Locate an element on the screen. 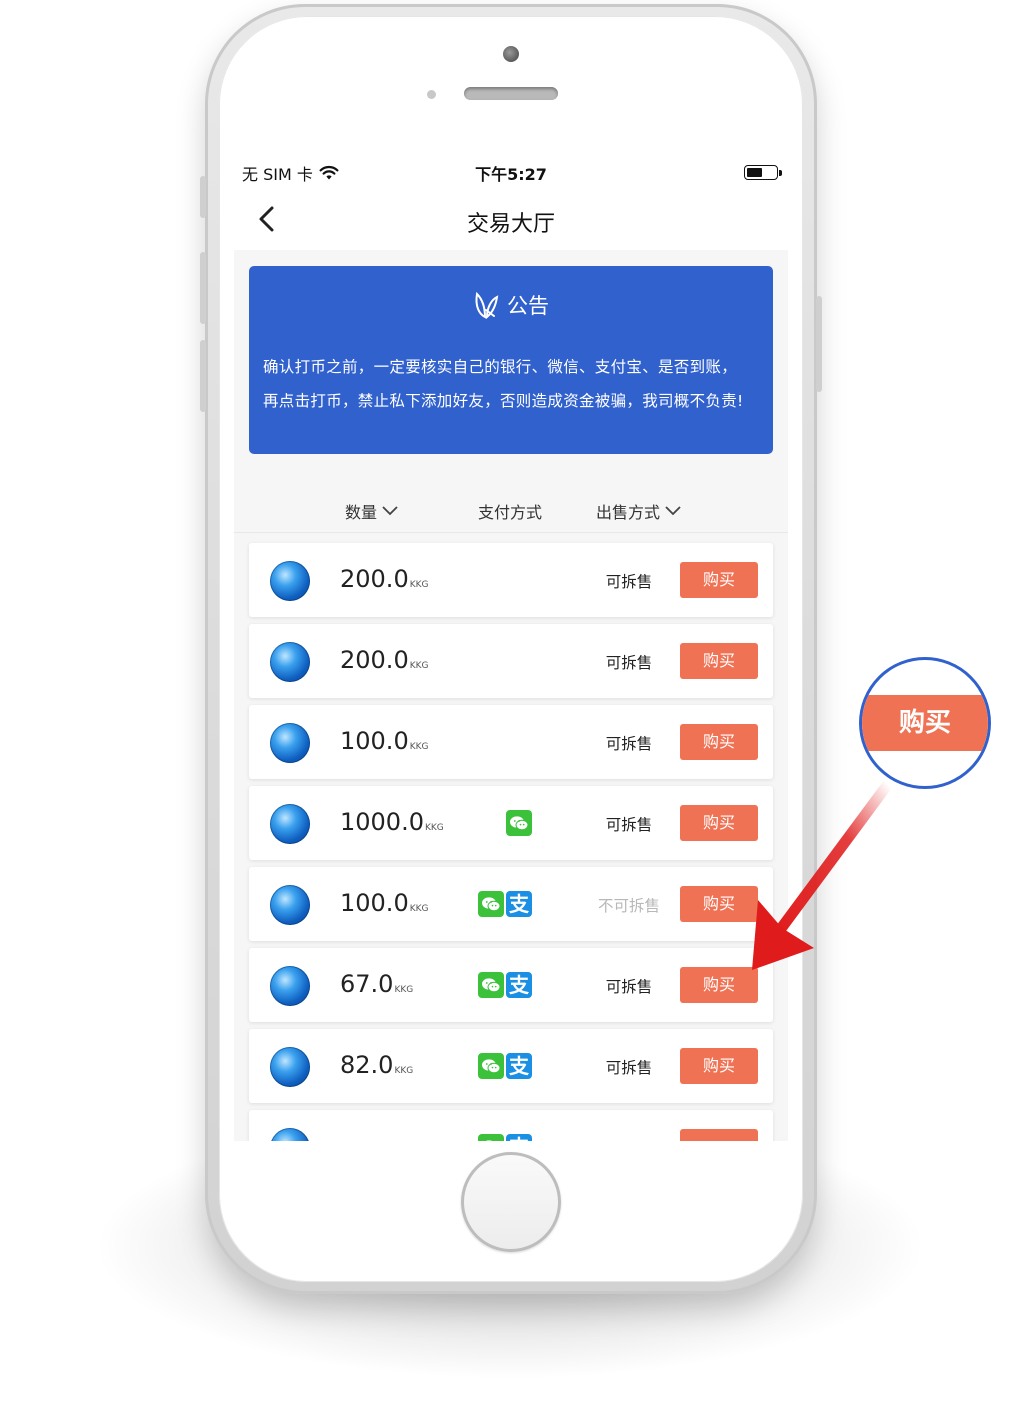 This screenshot has width=1020, height=1412. list-item: 100.0KKG 可拆售 购买 is located at coordinates (511, 742).